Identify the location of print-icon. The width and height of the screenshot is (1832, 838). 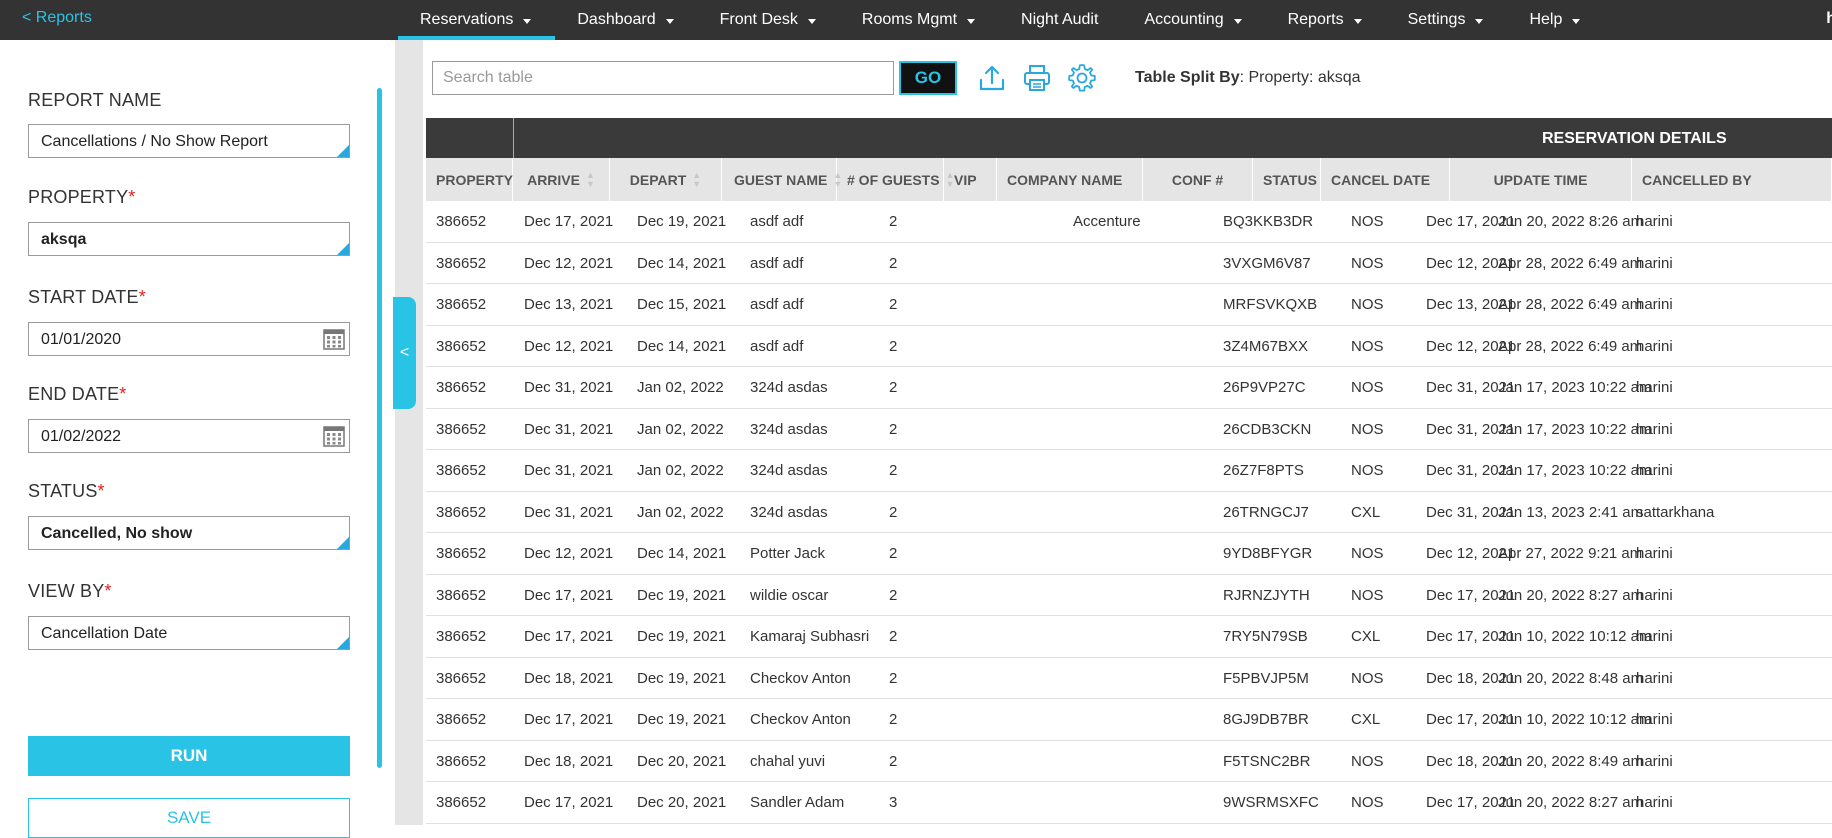
(1037, 78).